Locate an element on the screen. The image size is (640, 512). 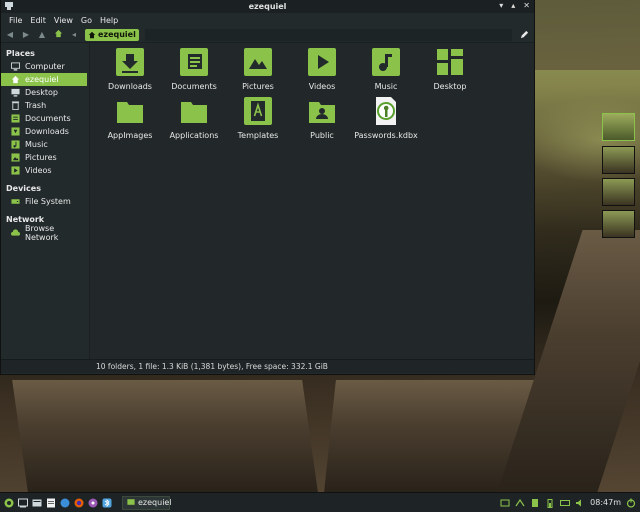
sidebar-item-downloads: Downloads is located at coordinates (45, 131).